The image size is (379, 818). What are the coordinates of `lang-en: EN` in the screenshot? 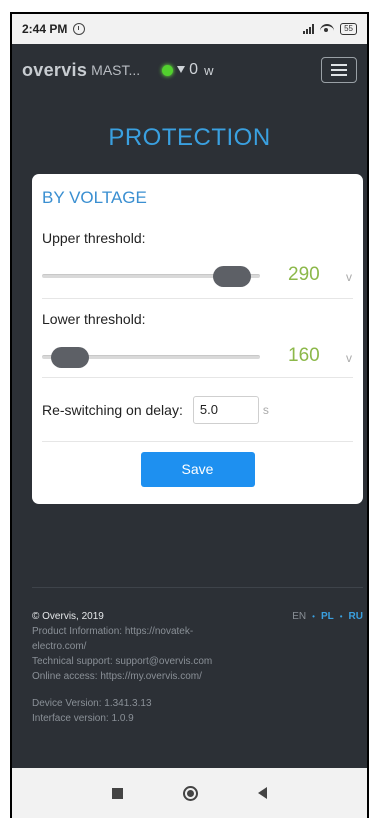 It's located at (299, 616).